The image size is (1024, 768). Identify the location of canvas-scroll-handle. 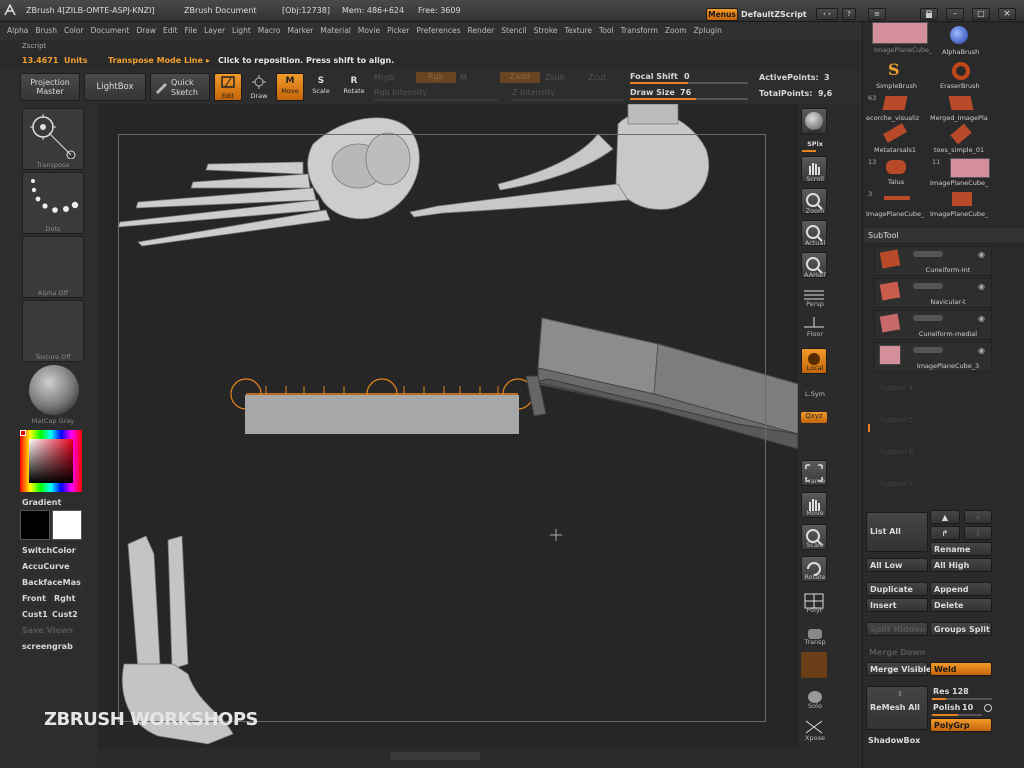
(435, 756).